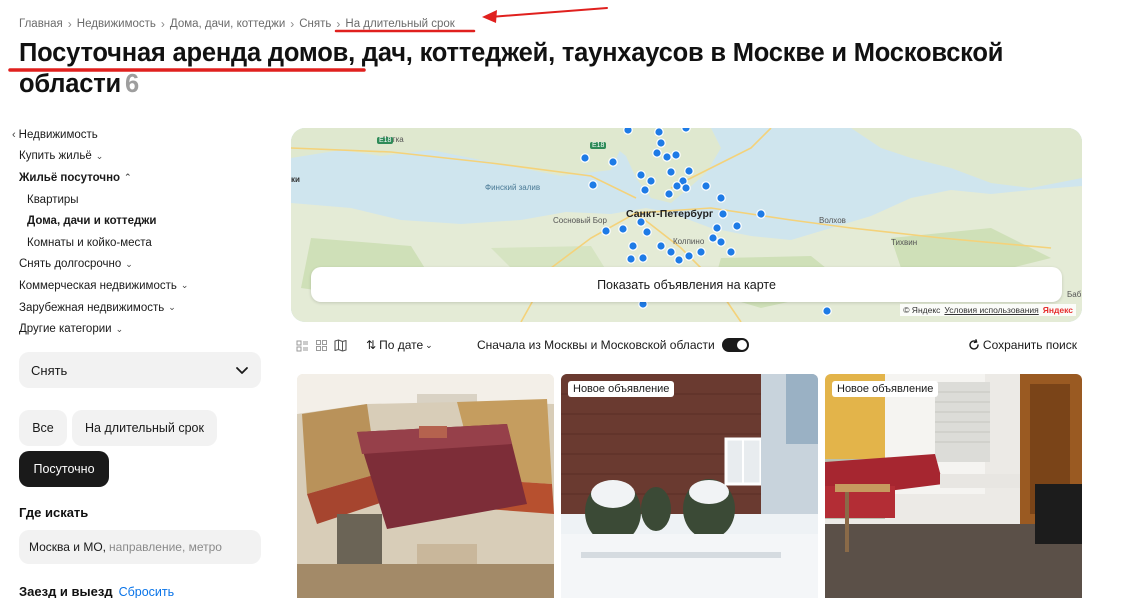  I want to click on grid-view-icon, so click(321, 345).